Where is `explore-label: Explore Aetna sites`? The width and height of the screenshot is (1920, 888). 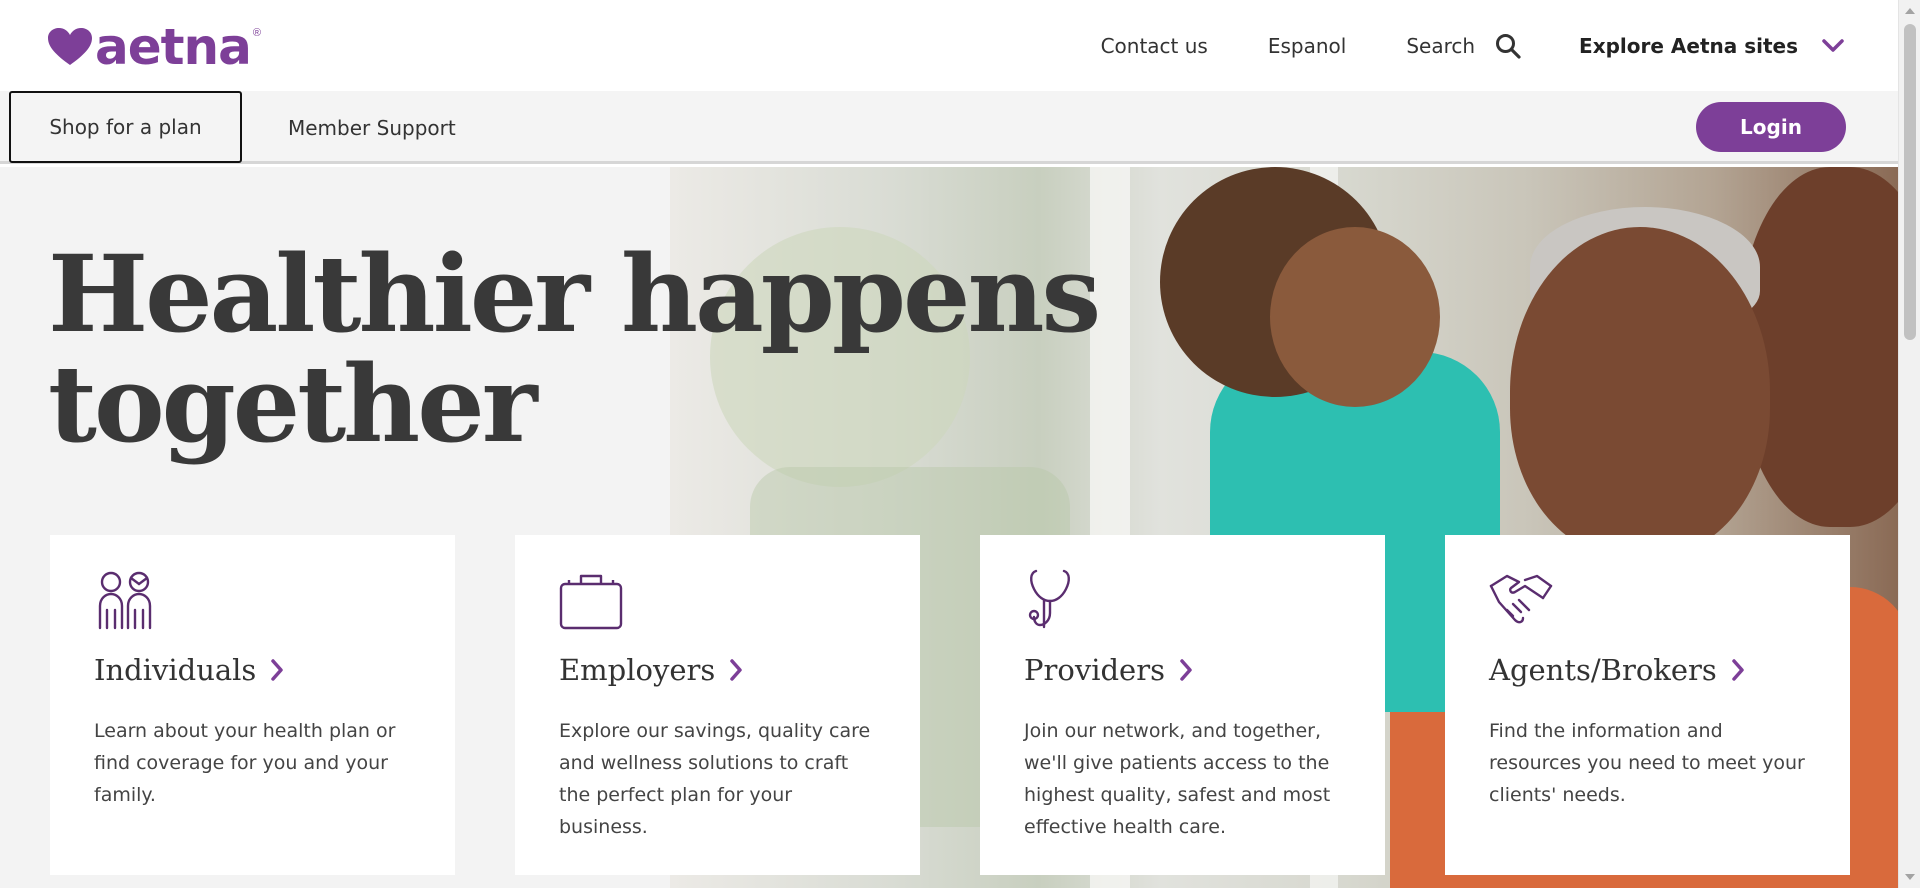
explore-label: Explore Aetna sites is located at coordinates (1688, 46).